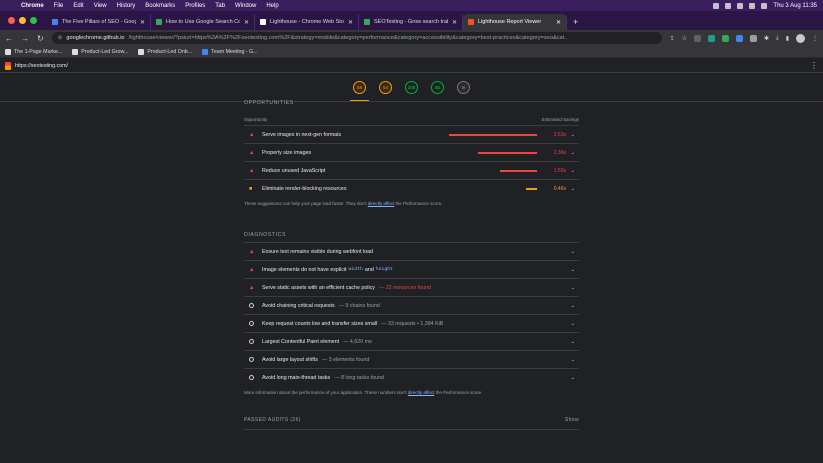  What do you see at coordinates (160, 6) in the screenshot?
I see `menu-bookmarks: Bookmarks` at bounding box center [160, 6].